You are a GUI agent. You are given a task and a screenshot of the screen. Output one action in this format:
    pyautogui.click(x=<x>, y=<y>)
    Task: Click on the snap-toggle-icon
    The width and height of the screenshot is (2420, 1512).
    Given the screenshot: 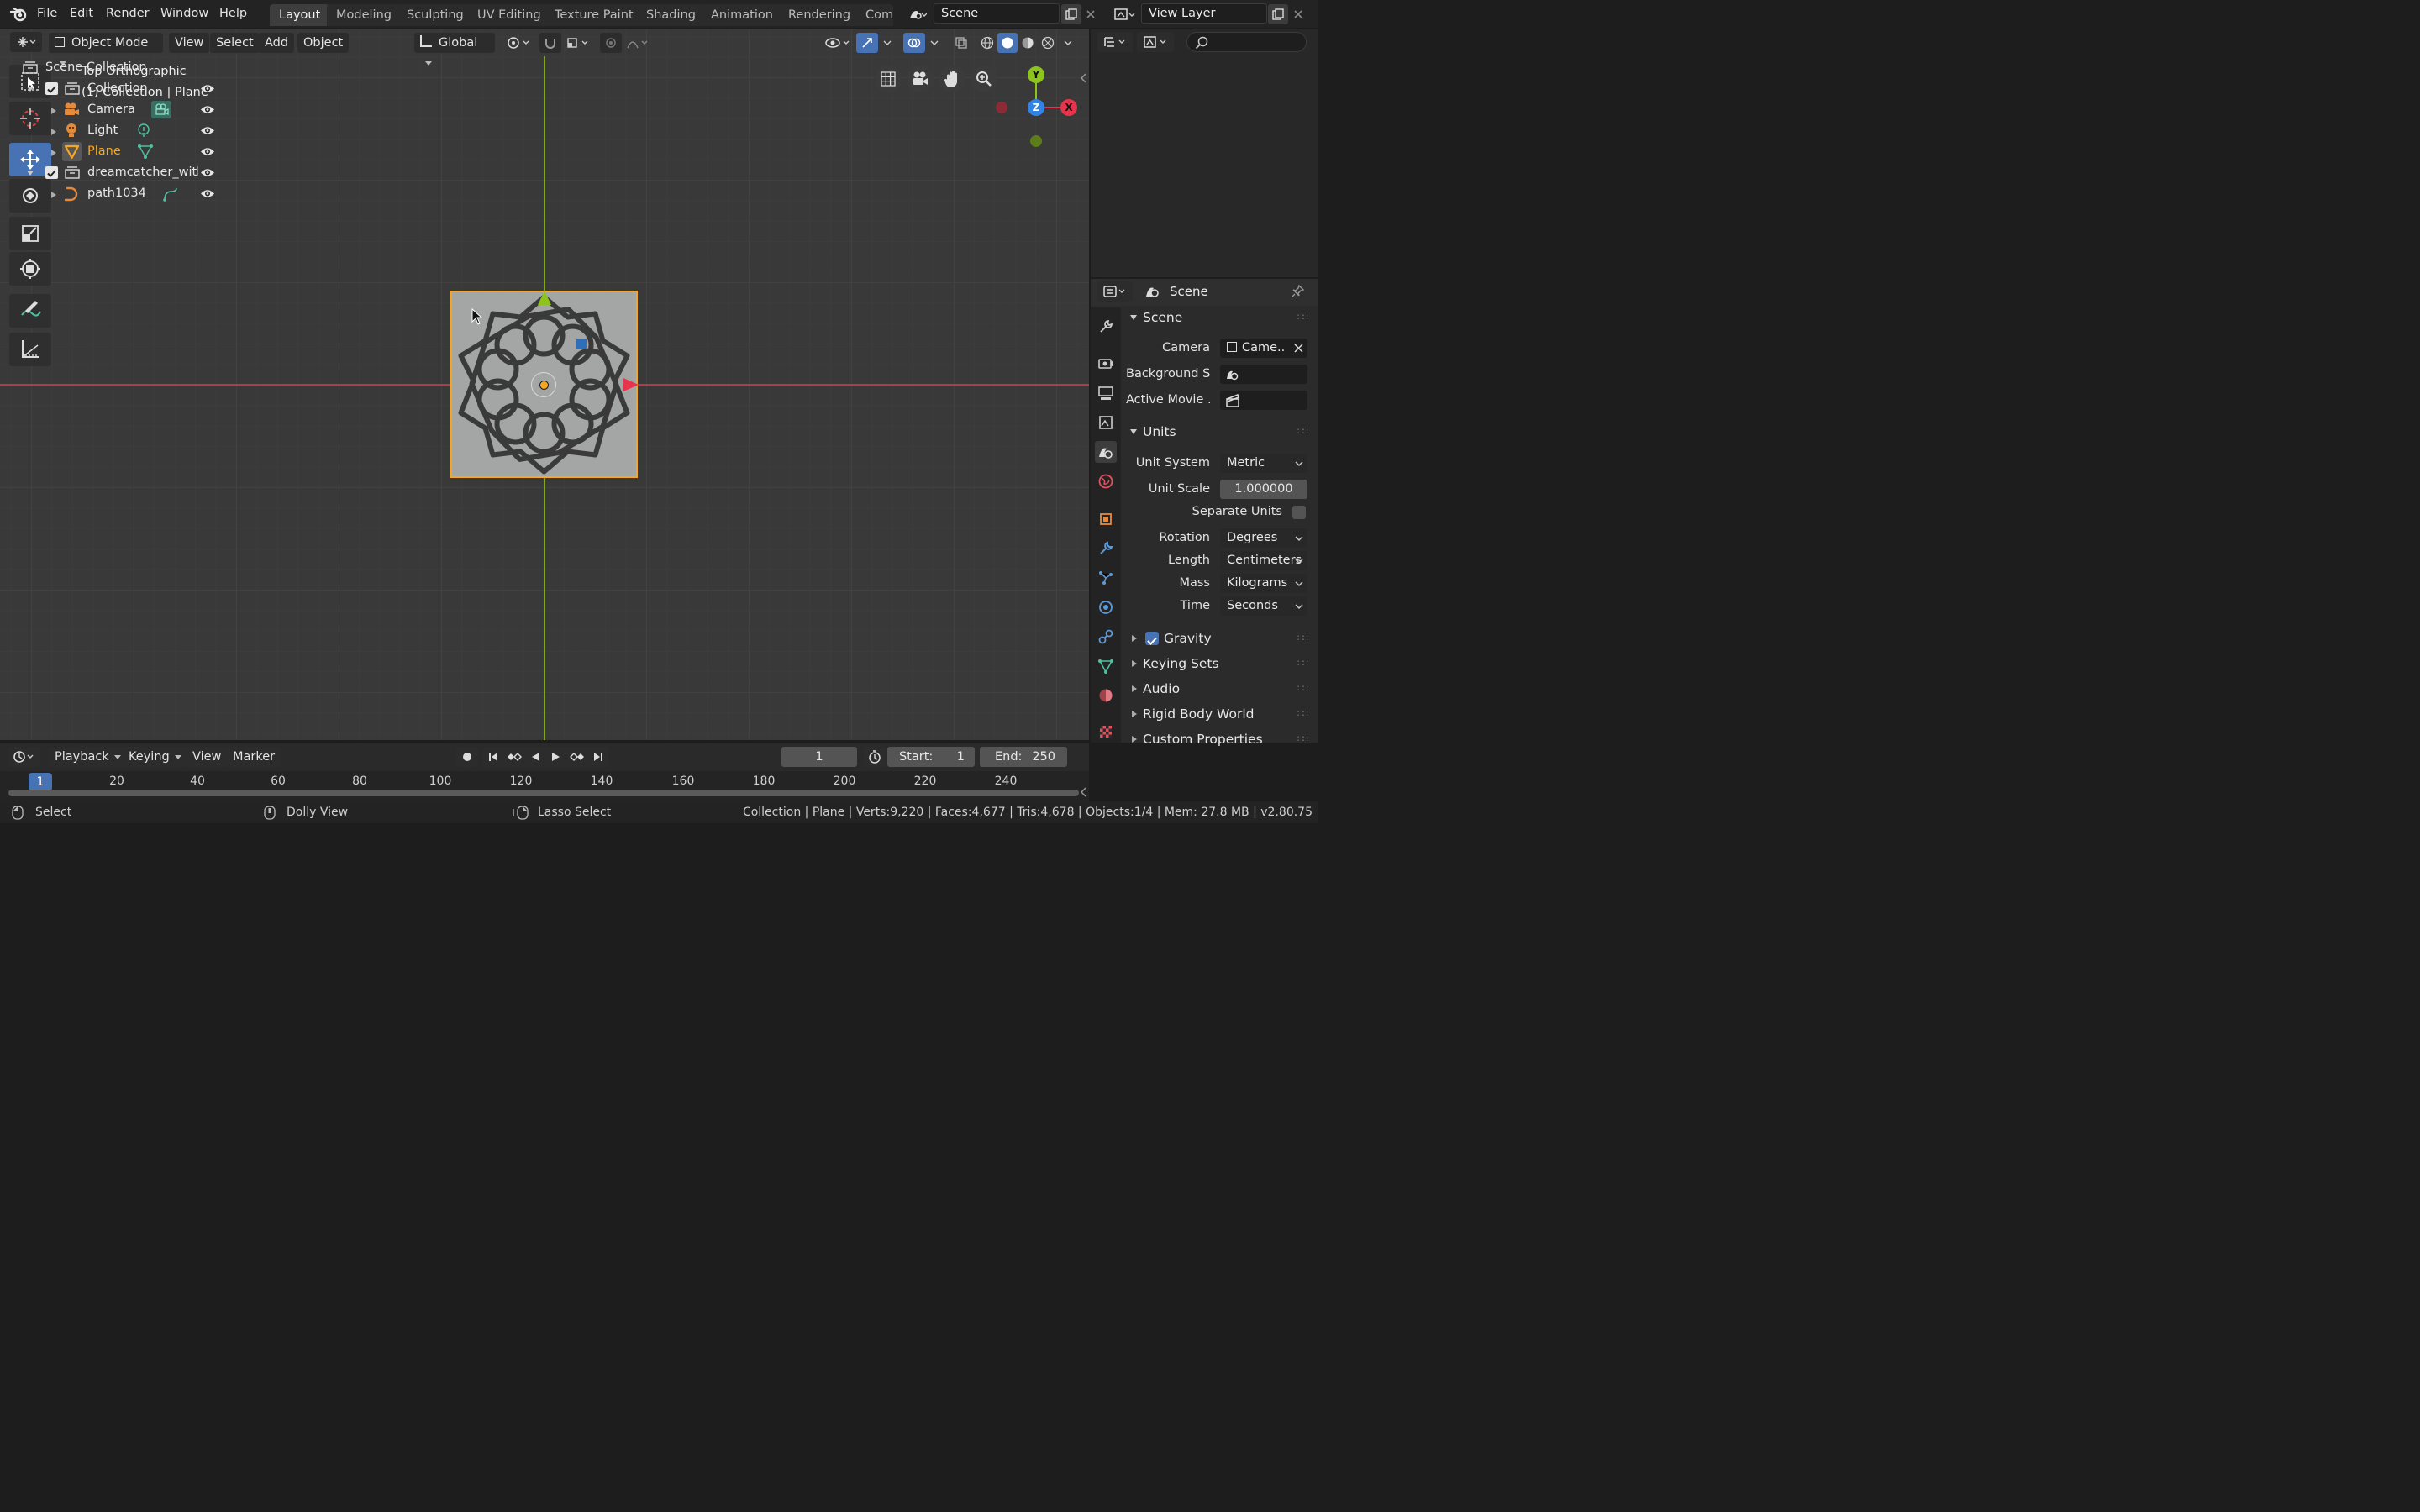 What is the action you would take?
    pyautogui.click(x=550, y=43)
    